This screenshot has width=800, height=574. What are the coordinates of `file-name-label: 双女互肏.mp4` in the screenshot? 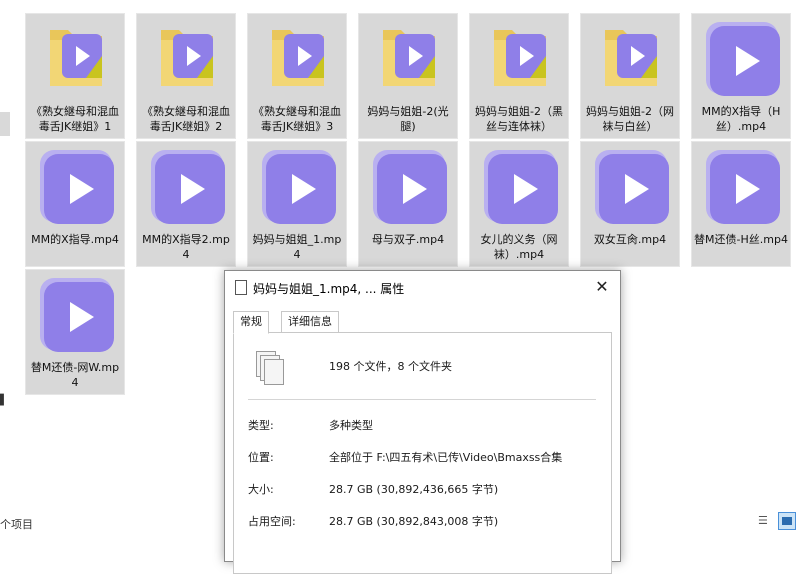 It's located at (630, 239).